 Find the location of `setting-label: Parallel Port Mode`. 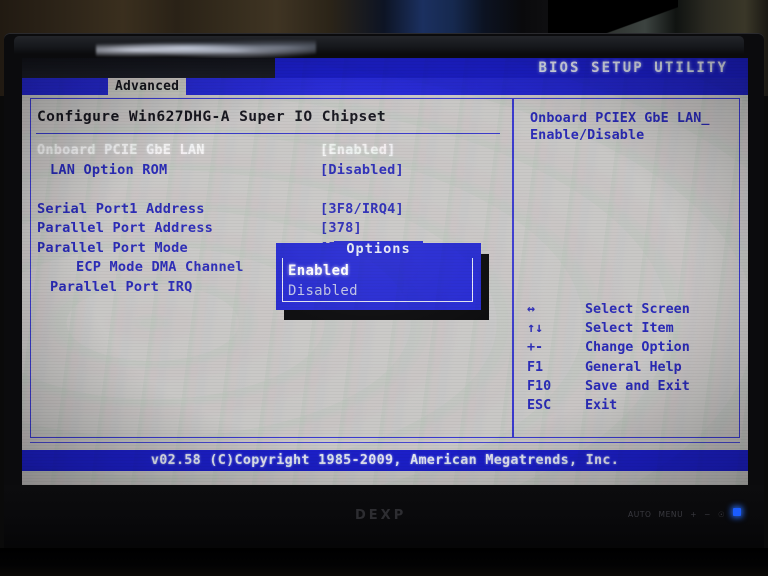

setting-label: Parallel Port Mode is located at coordinates (112, 247).